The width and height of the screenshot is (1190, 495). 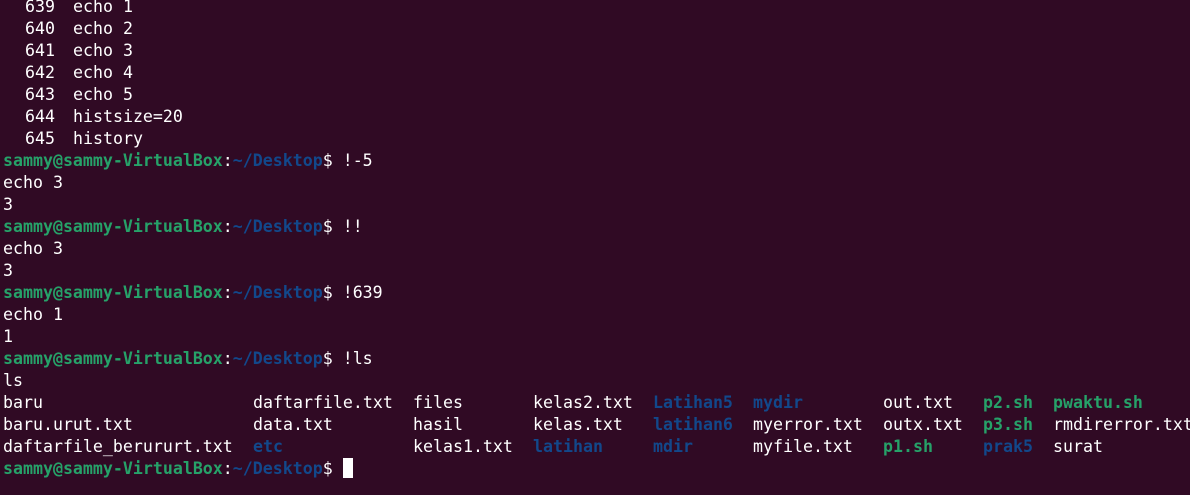 What do you see at coordinates (596, 29) in the screenshot?
I see `history-line: 640 echo 2` at bounding box center [596, 29].